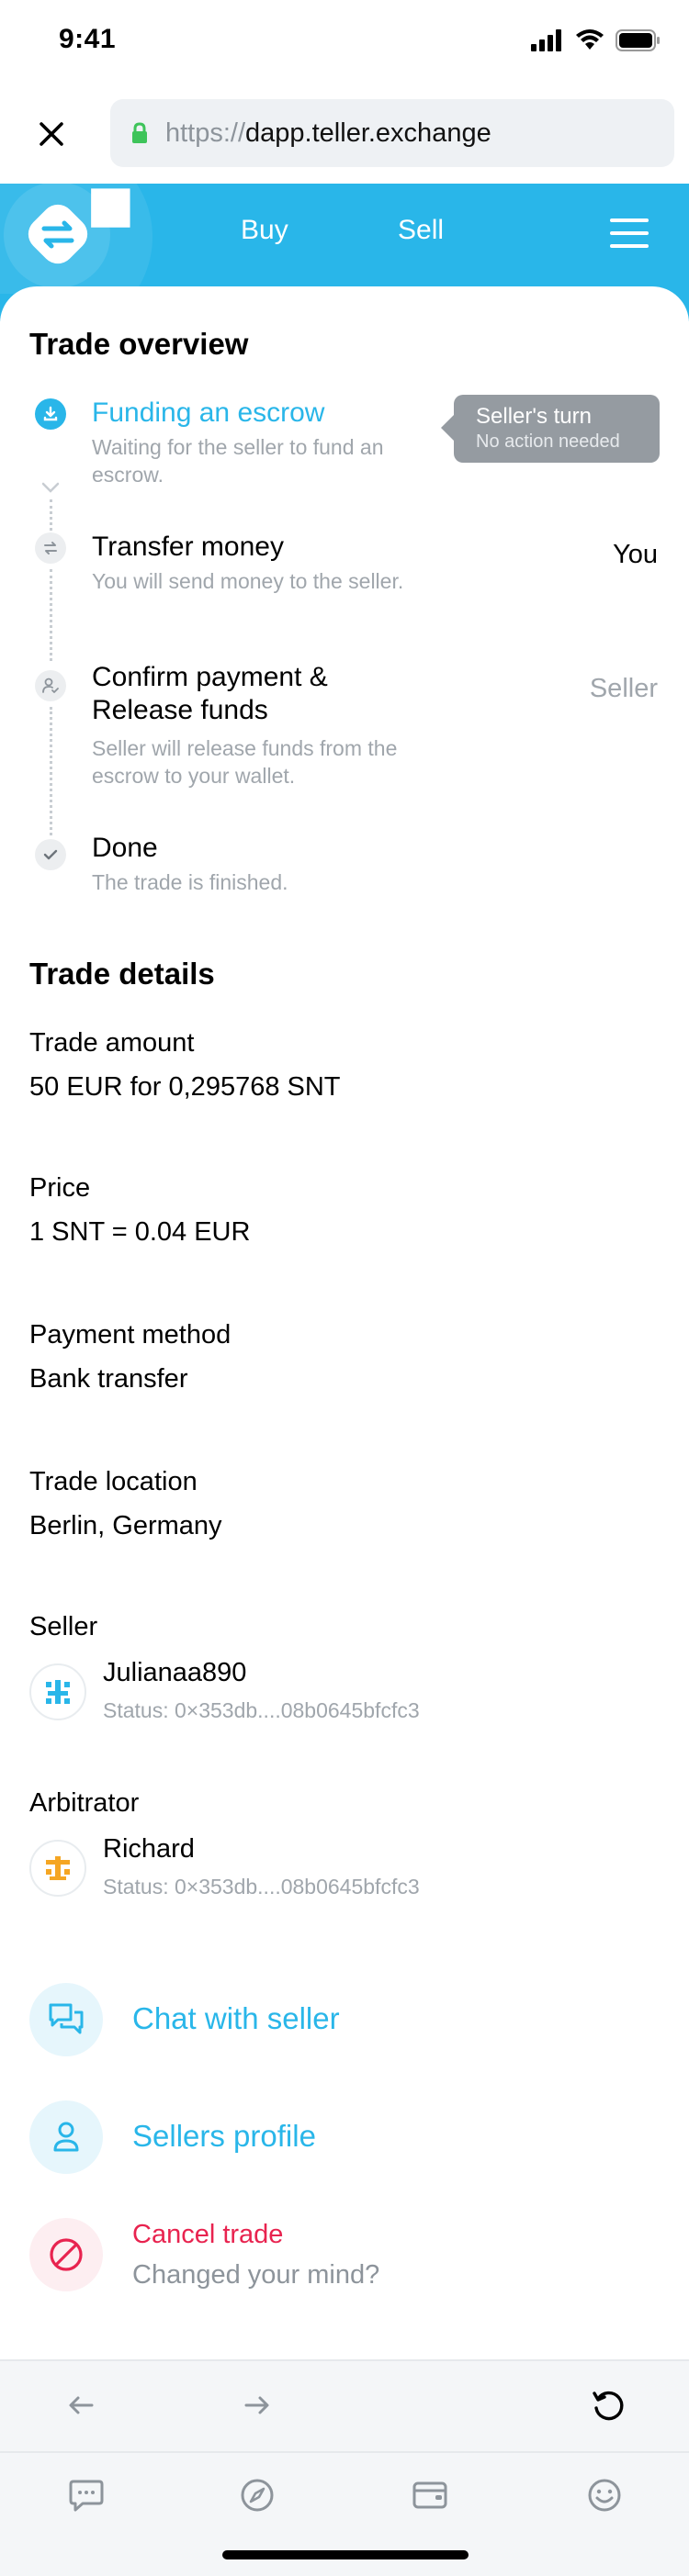 This screenshot has height=2576, width=689. What do you see at coordinates (113, 1481) in the screenshot?
I see `trade-location-label: Trade location` at bounding box center [113, 1481].